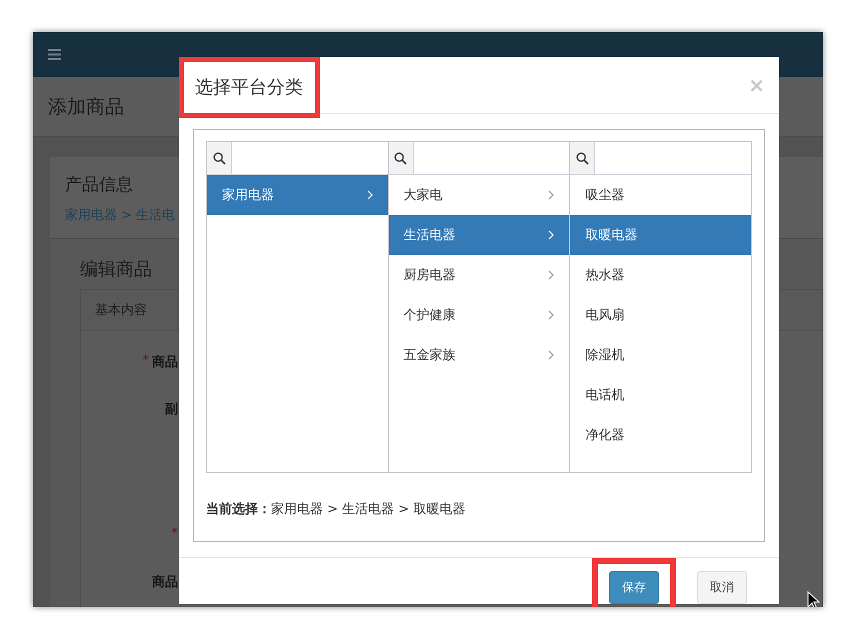 The height and width of the screenshot is (640, 855). What do you see at coordinates (661, 195) in the screenshot?
I see `category-item: 吸尘器` at bounding box center [661, 195].